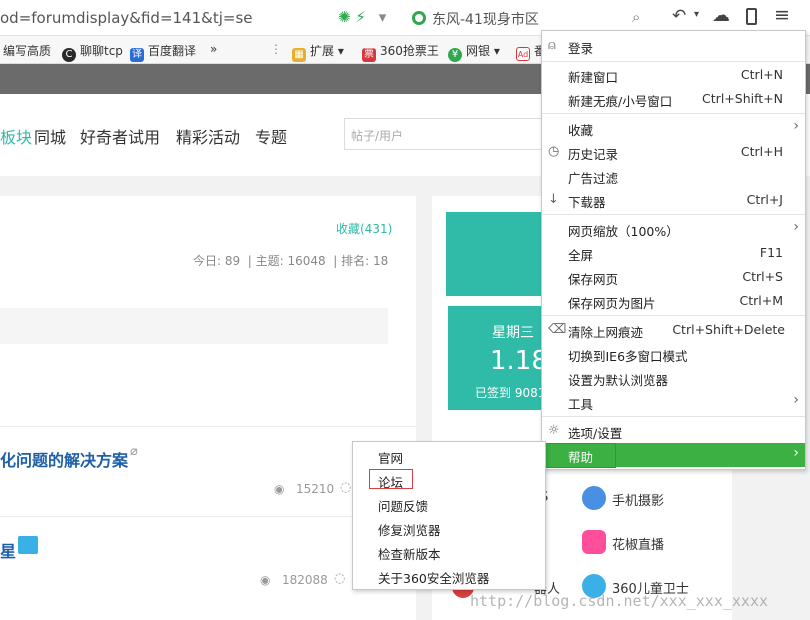 The width and height of the screenshot is (810, 620). What do you see at coordinates (120, 136) in the screenshot?
I see `nav-item-trial: 好奇者试用` at bounding box center [120, 136].